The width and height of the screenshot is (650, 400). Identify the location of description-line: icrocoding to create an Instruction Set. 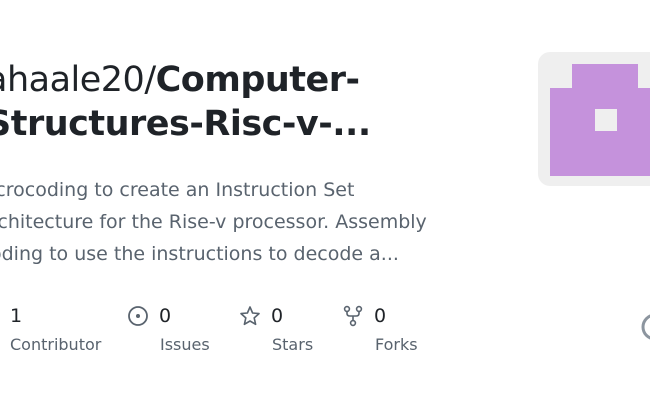
(177, 190).